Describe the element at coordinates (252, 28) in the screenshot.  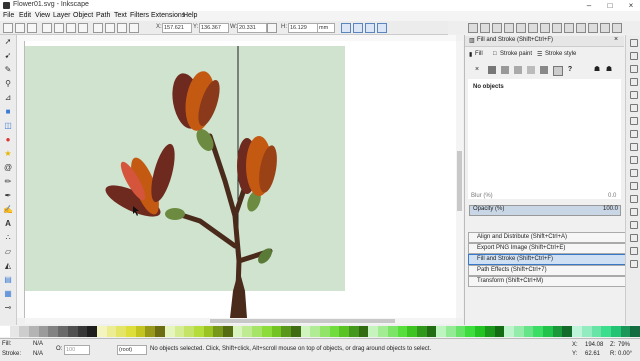
I see `w-field: 20.331` at that location.